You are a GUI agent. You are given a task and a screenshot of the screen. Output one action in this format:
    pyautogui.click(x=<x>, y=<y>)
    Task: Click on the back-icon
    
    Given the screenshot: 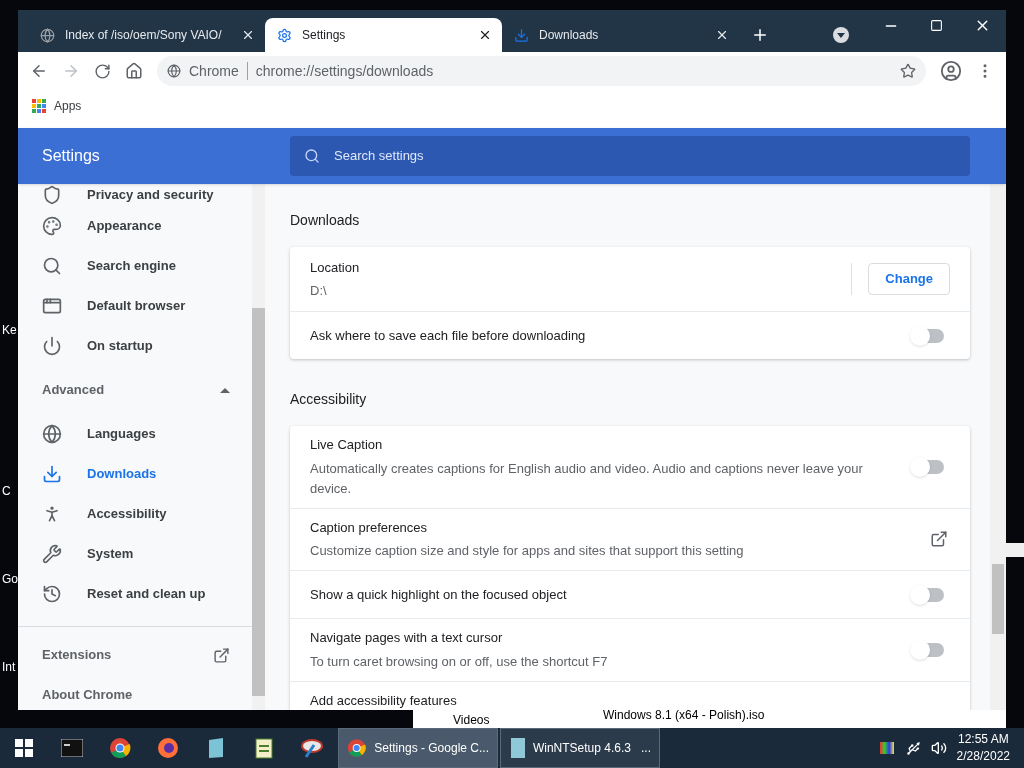 What is the action you would take?
    pyautogui.click(x=39, y=71)
    